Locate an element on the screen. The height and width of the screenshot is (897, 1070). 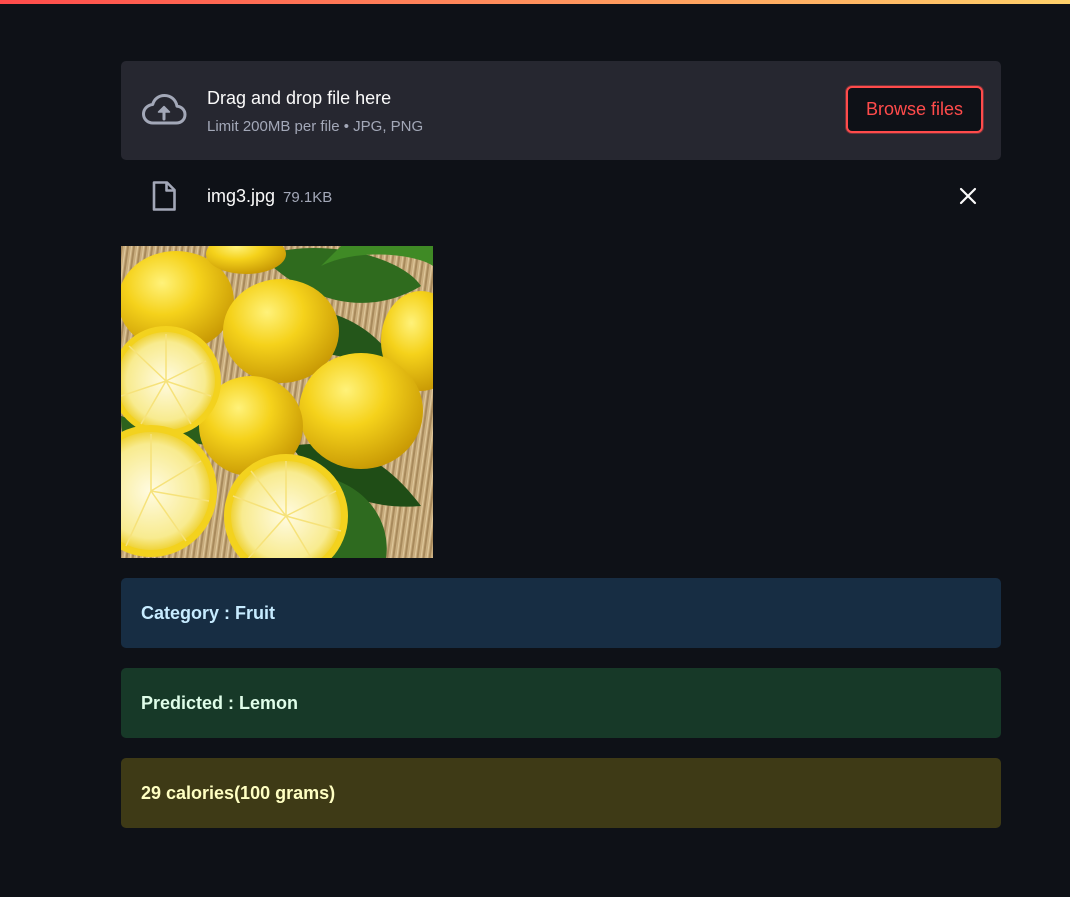
file-icon is located at coordinates (164, 196).